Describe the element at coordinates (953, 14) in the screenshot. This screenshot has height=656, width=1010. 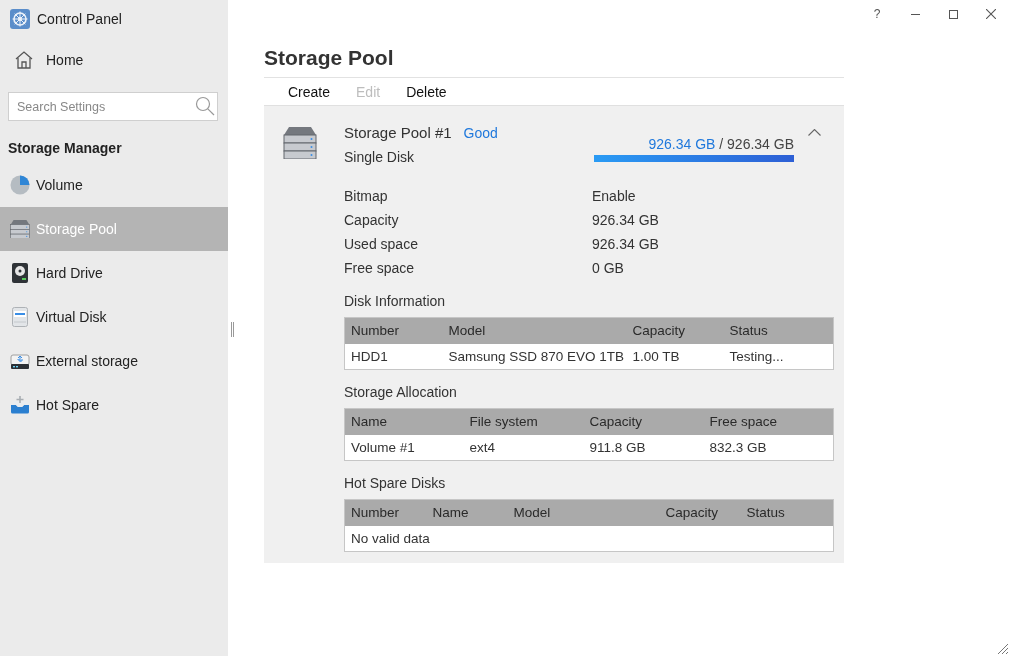
I see `maximize-icon` at that location.